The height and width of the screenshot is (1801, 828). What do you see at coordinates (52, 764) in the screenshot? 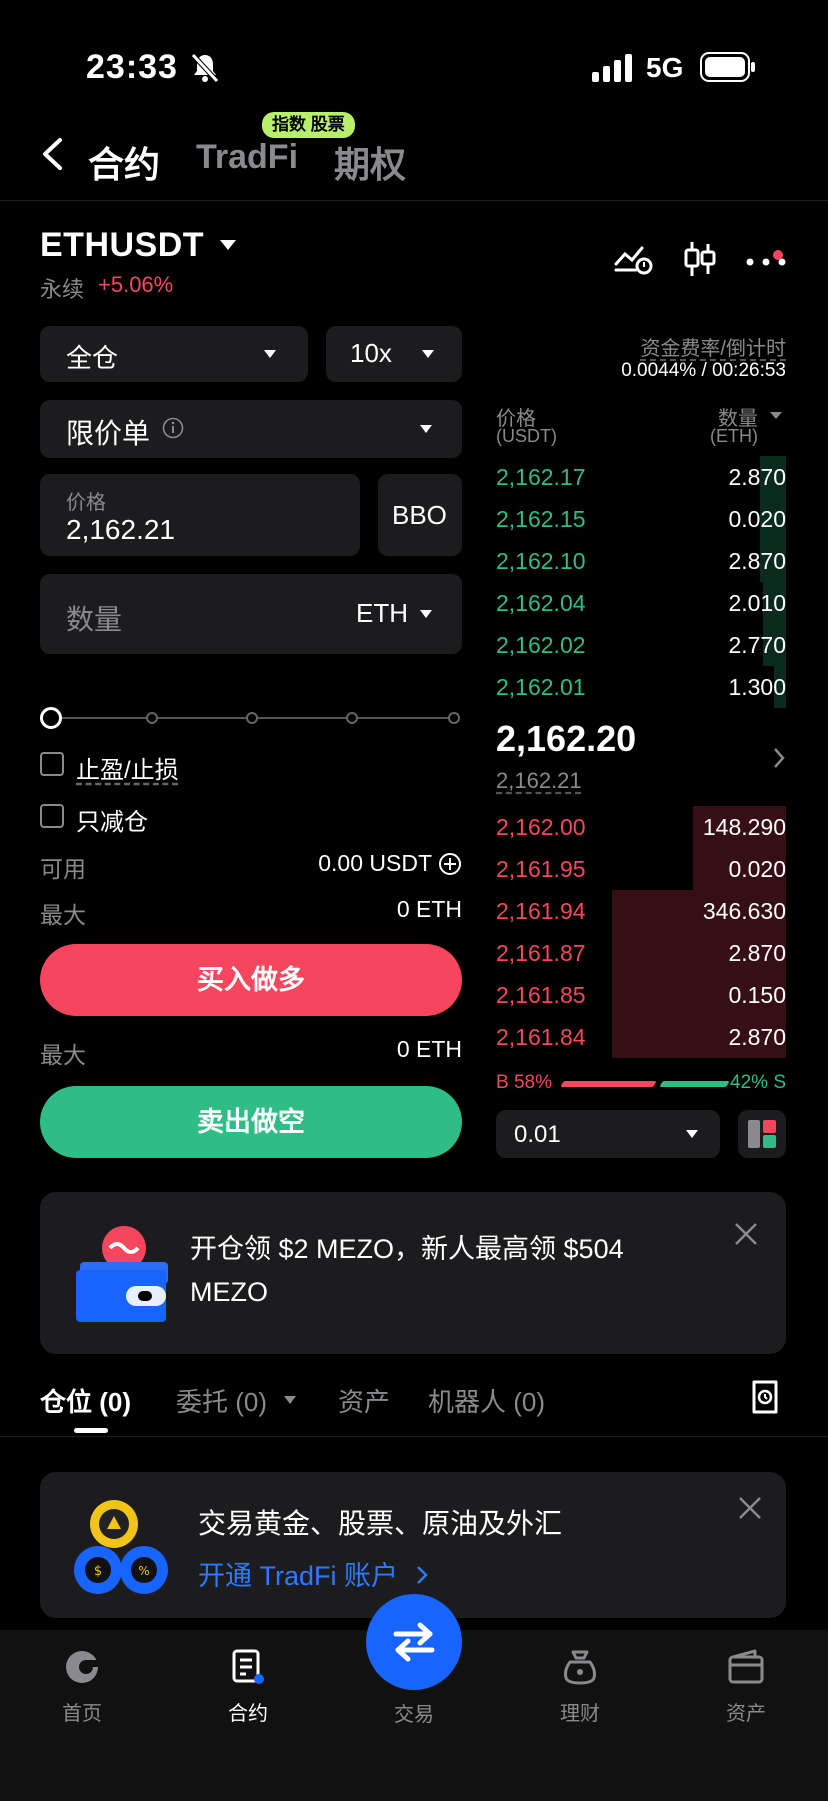
I see `tp-sl-checkbox` at bounding box center [52, 764].